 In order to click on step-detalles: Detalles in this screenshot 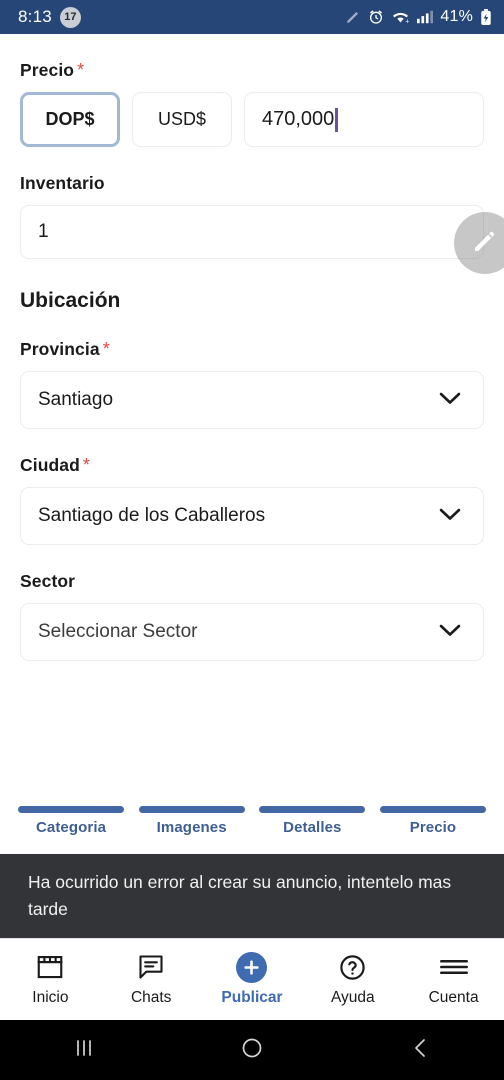, I will do `click(312, 821)`.